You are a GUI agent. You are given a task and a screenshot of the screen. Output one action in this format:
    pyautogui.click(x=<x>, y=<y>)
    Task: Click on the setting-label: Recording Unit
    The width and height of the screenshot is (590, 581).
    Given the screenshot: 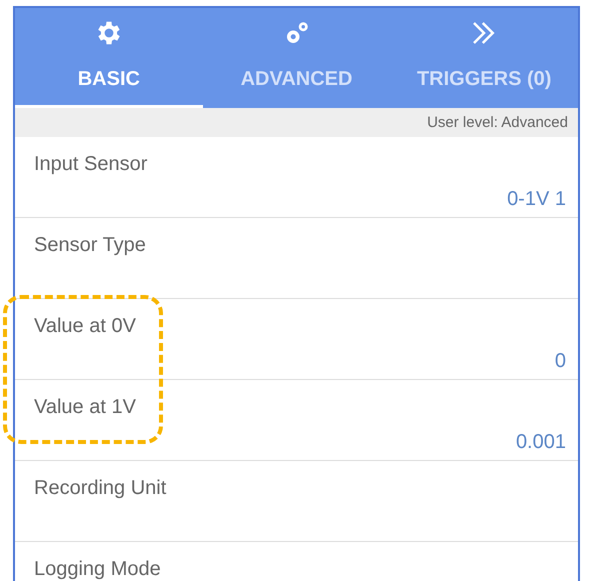 What is the action you would take?
    pyautogui.click(x=100, y=488)
    